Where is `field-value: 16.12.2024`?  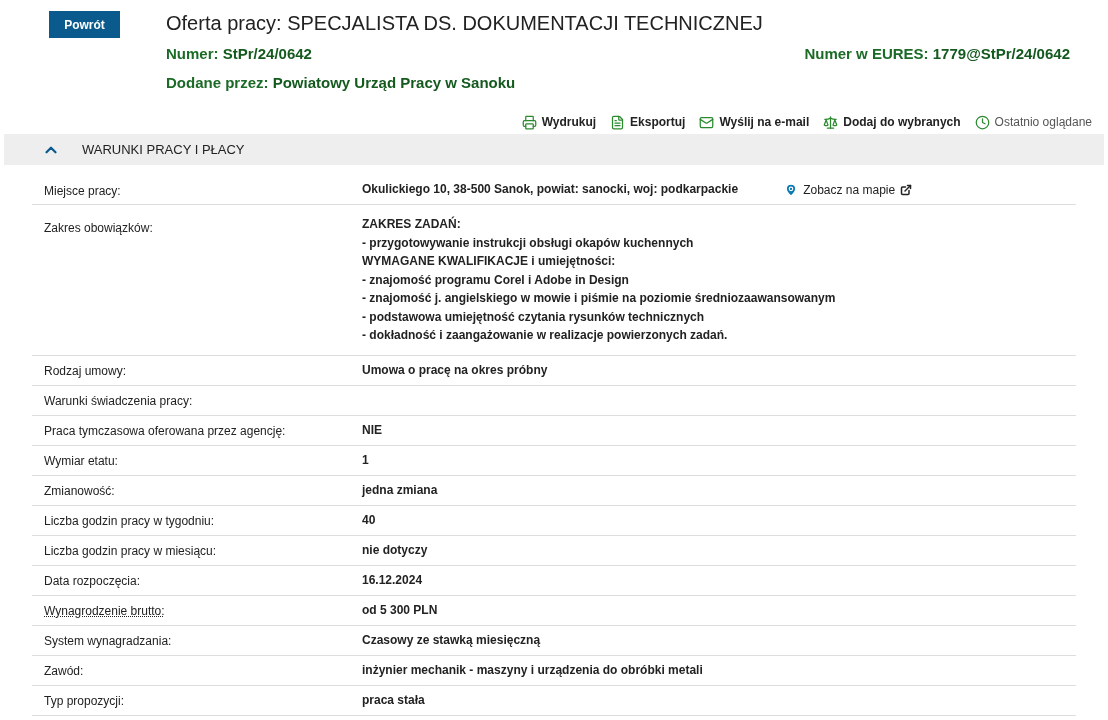
field-value: 16.12.2024 is located at coordinates (392, 580).